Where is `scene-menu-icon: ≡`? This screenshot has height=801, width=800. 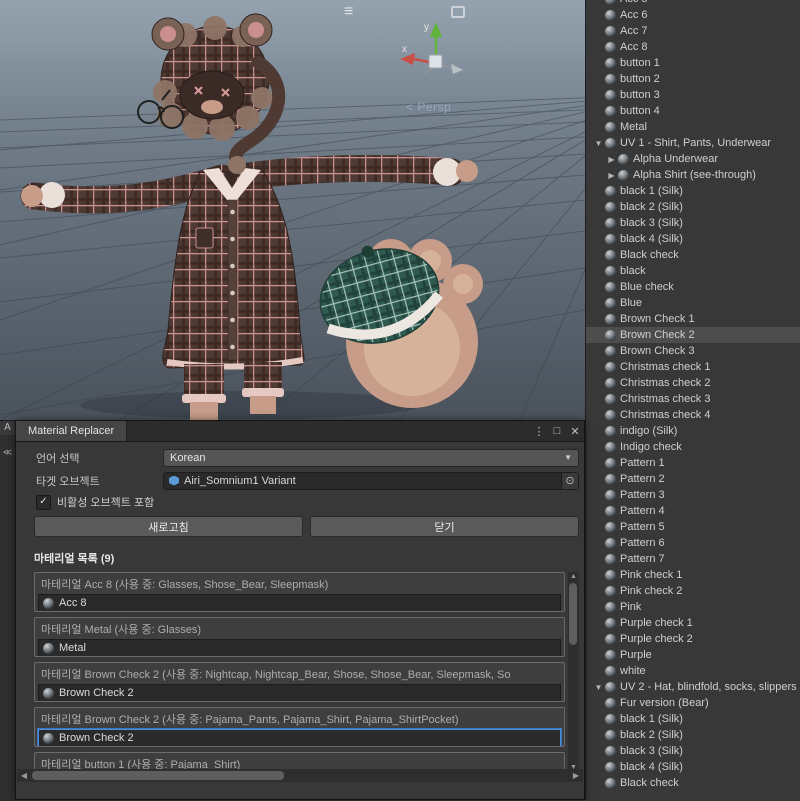
scene-menu-icon: ≡ is located at coordinates (348, 12).